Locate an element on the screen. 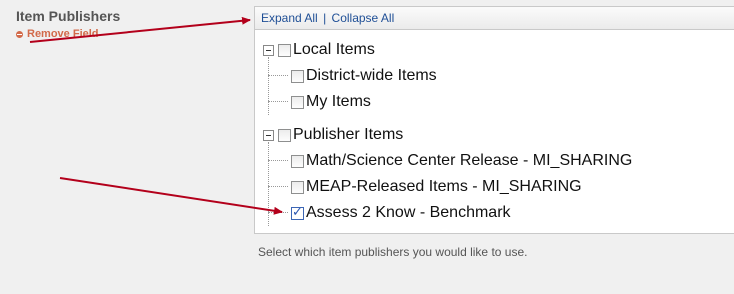  node-label: My Items is located at coordinates (338, 101).